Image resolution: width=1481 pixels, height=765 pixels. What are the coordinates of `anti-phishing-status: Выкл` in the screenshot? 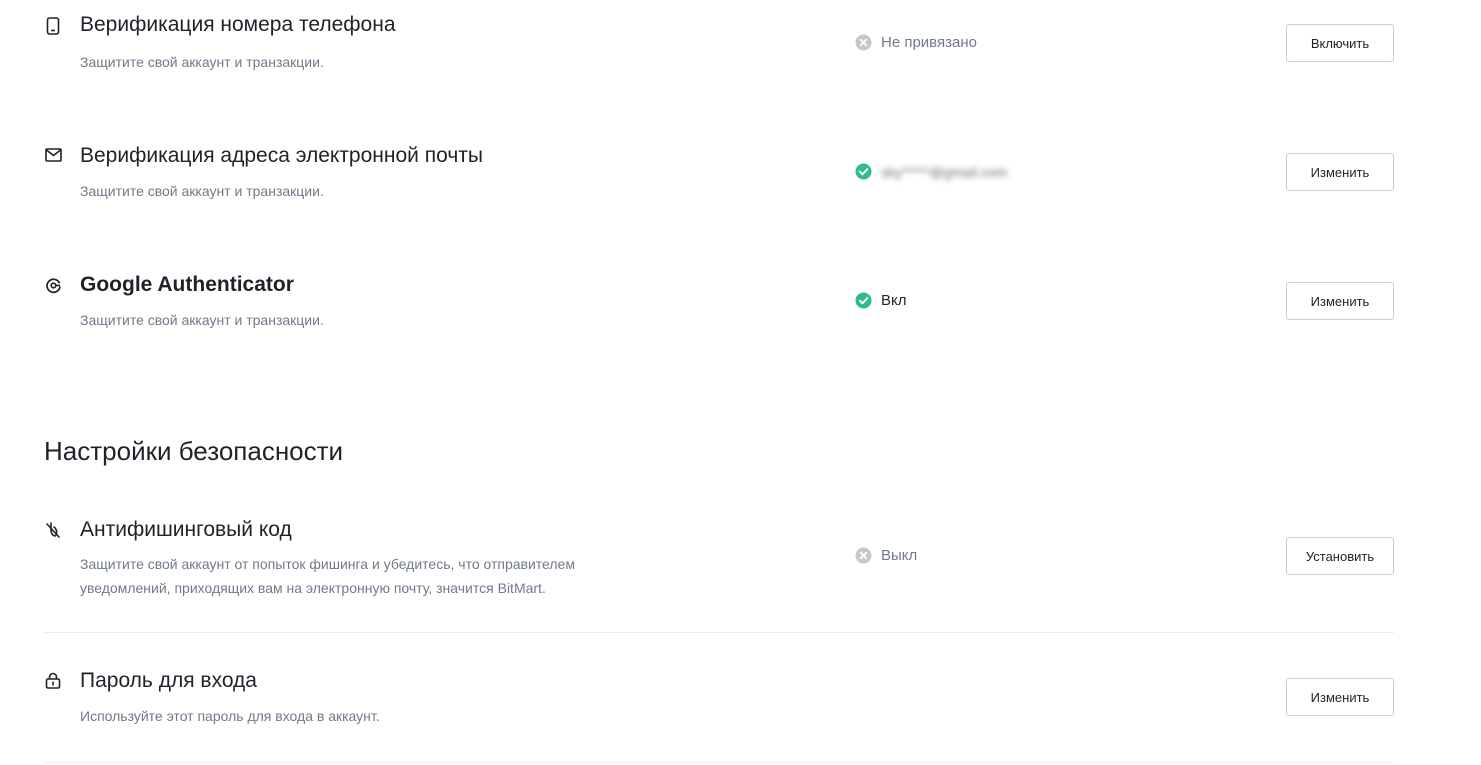 It's located at (886, 555).